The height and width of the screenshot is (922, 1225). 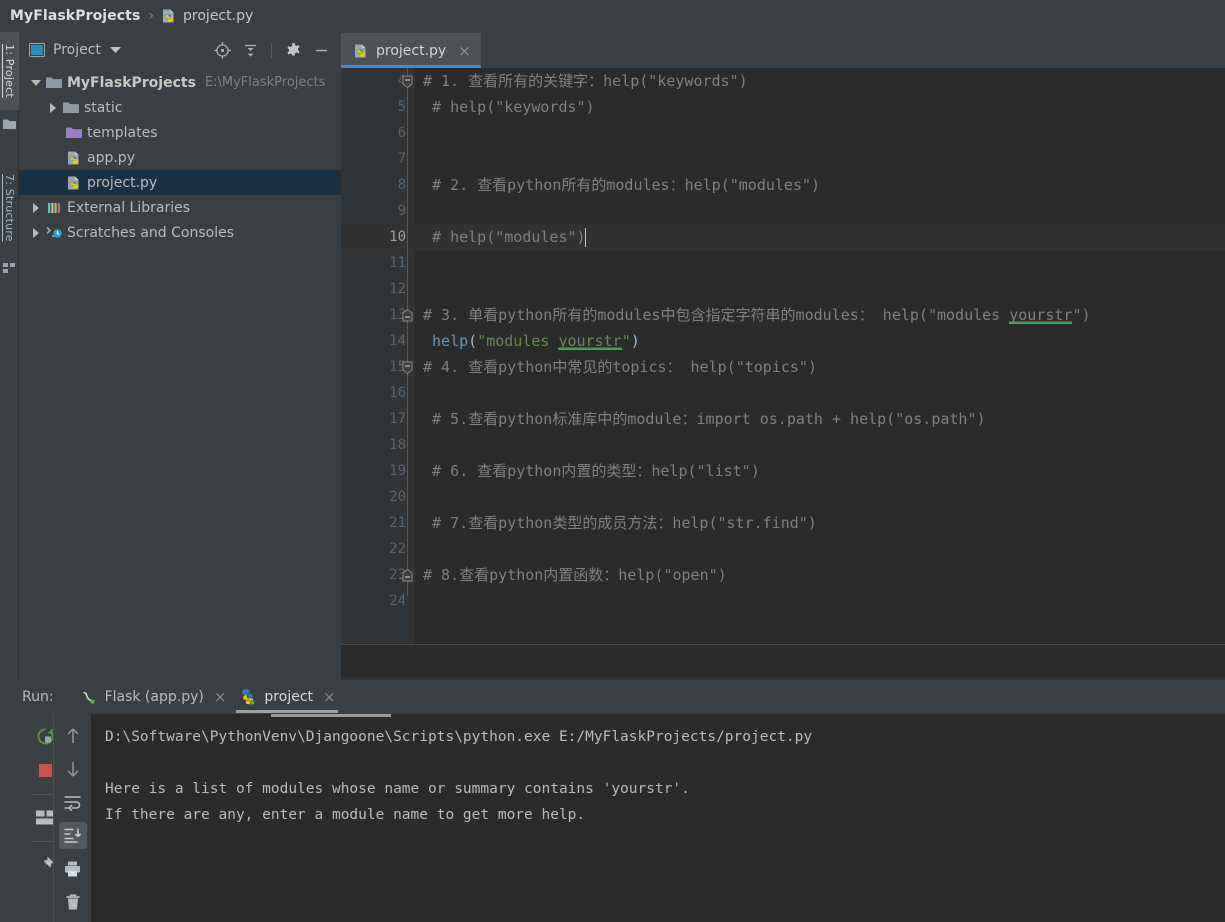 What do you see at coordinates (131, 82) in the screenshot?
I see `tree-label: MyFlaskProjects` at bounding box center [131, 82].